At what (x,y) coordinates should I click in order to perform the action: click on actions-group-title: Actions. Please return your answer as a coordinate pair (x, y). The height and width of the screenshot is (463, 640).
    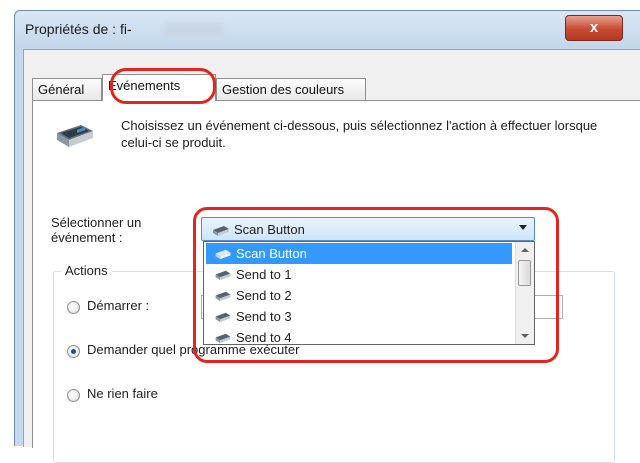
    Looking at the image, I should click on (86, 270).